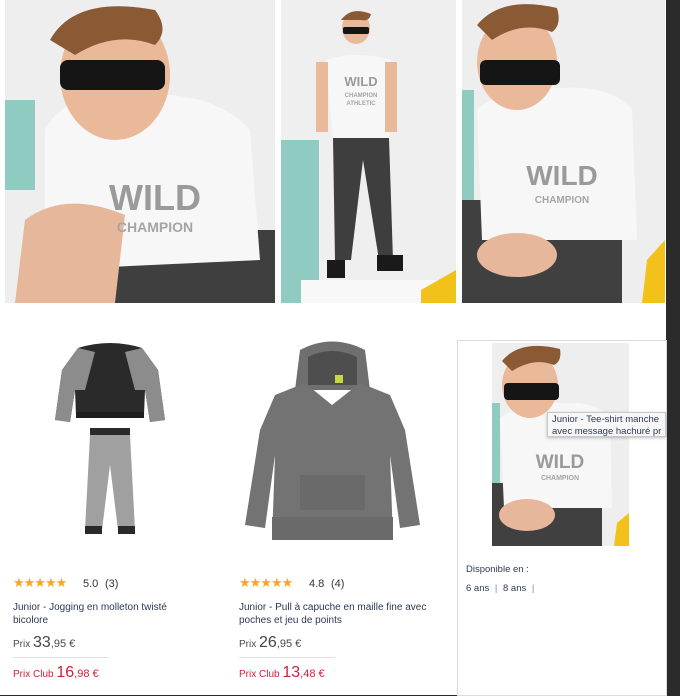  I want to click on print-athletic-2: ATHLETIC, so click(361, 104).